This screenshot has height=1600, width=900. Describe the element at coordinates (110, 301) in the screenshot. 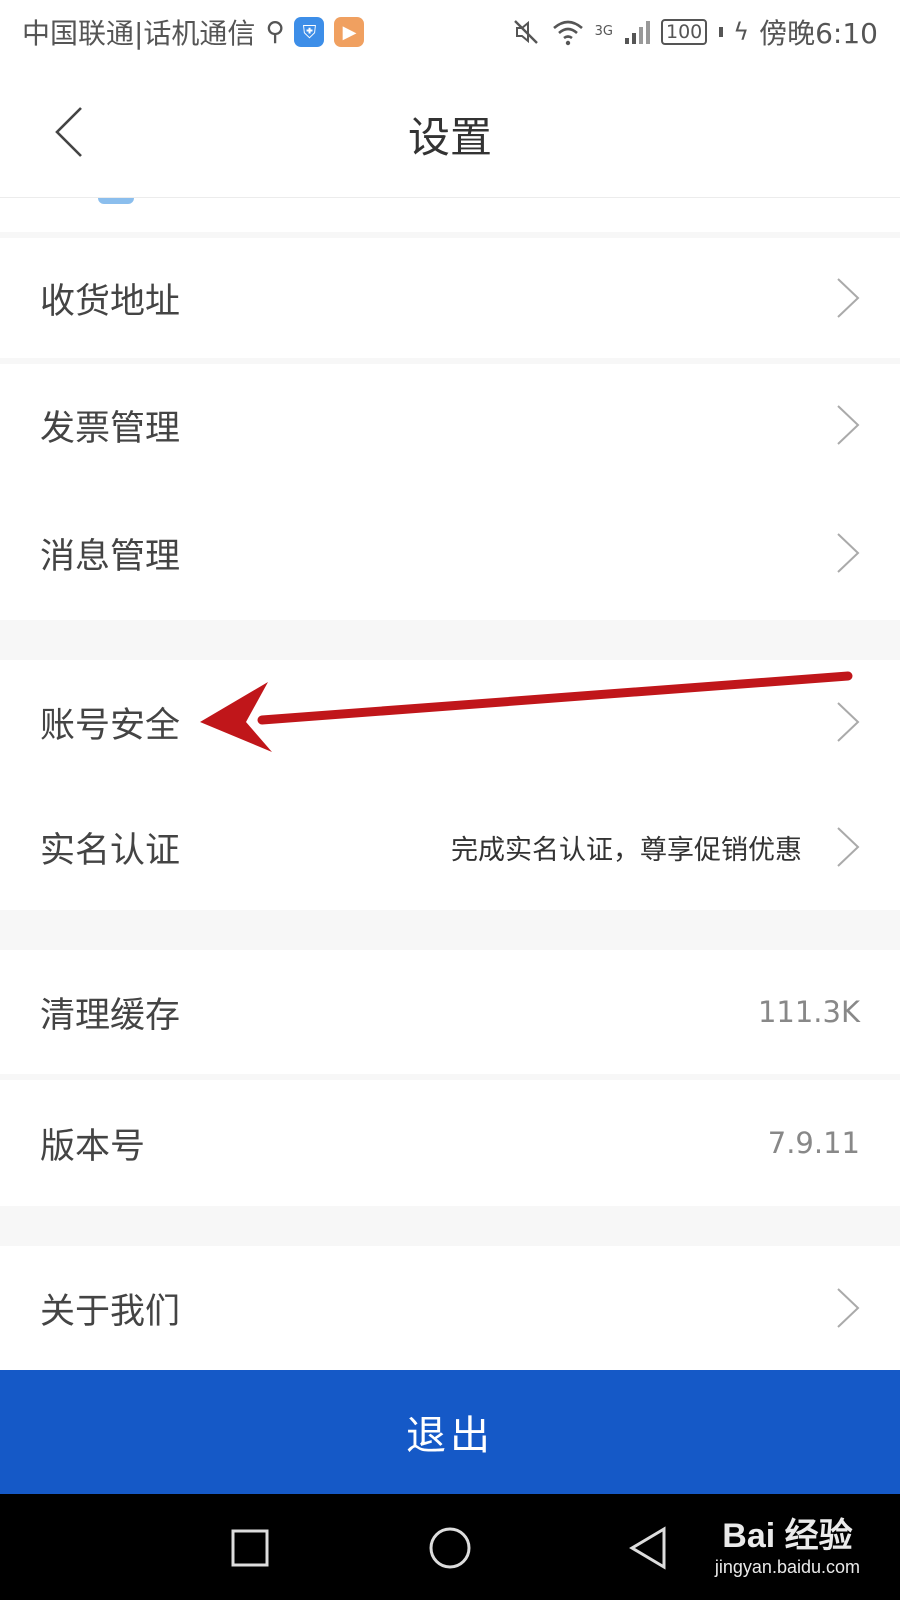

I see `row-label: 收货地址` at that location.